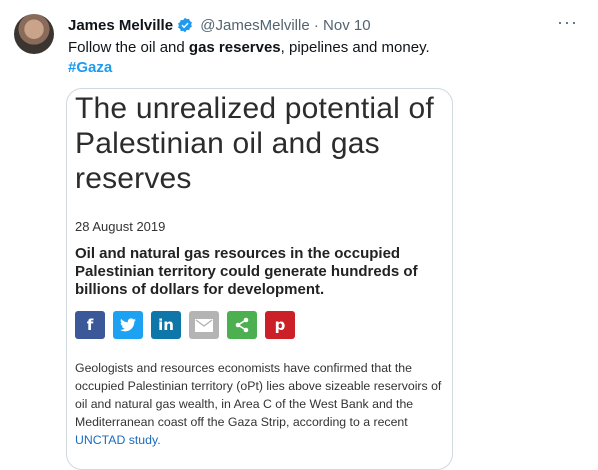 This screenshot has height=470, width=598. Describe the element at coordinates (355, 47) in the screenshot. I see `tweet-text-part-2: , pipelines and money.` at that location.